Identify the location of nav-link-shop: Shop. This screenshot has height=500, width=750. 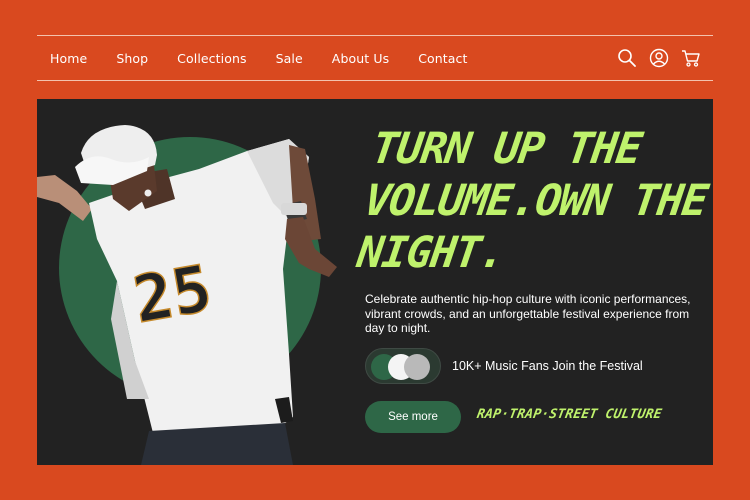
(132, 58).